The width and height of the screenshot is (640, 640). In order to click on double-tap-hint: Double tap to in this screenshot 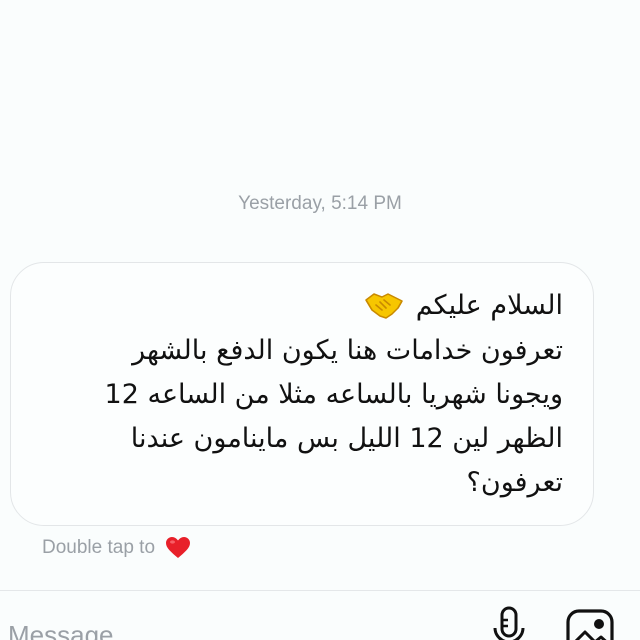, I will do `click(116, 548)`.